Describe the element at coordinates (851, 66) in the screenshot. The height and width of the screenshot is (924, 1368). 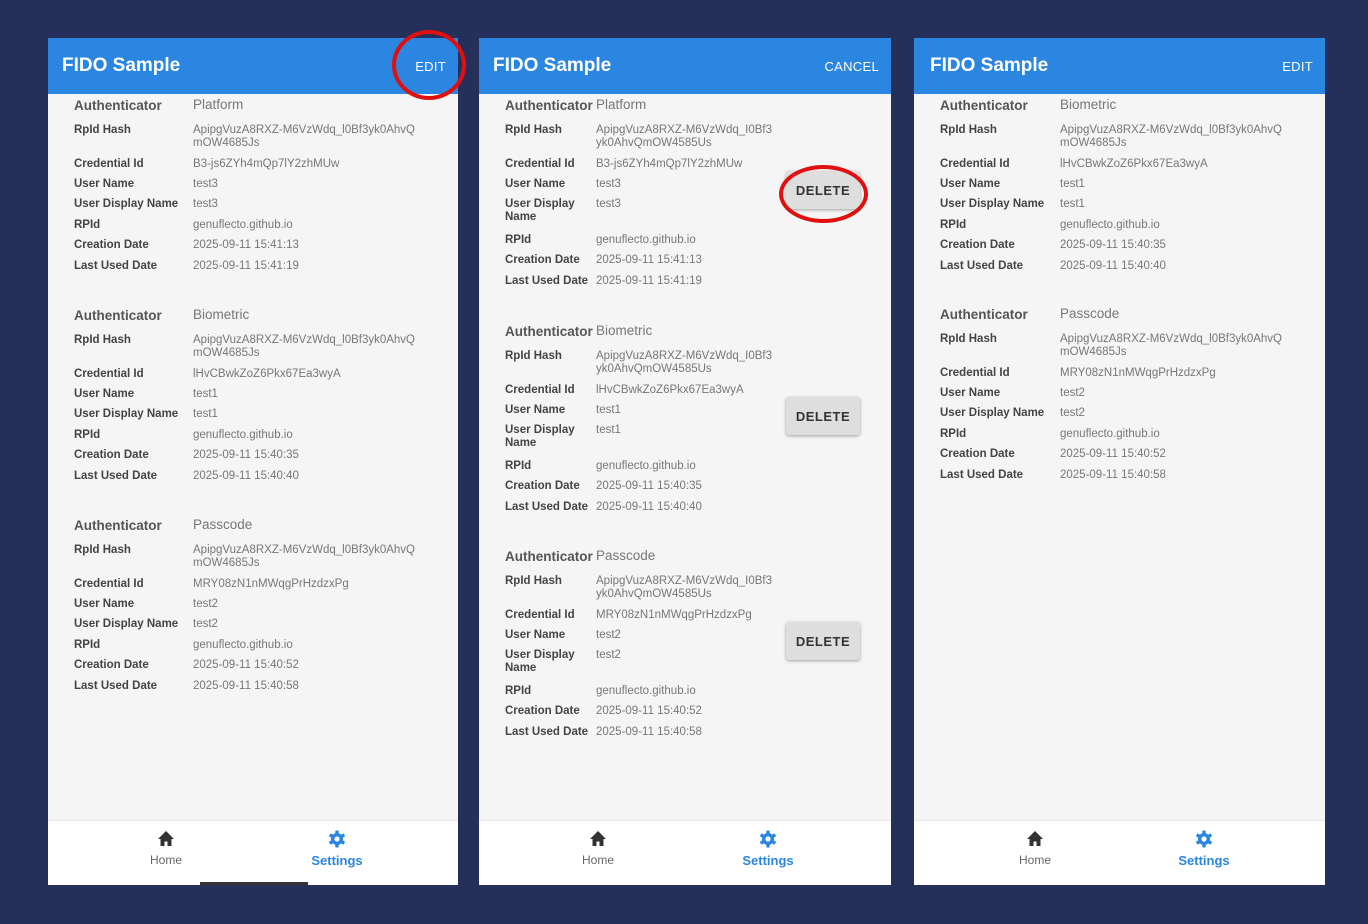
I see `cancel-button: CANCEL` at that location.